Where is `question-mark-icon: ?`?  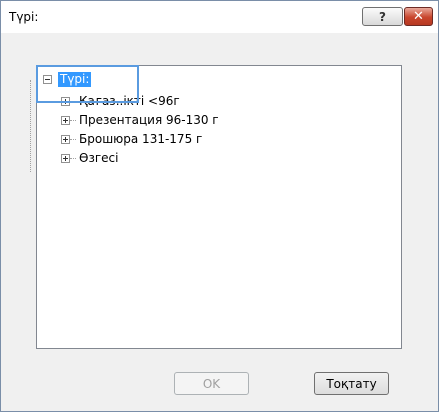
question-mark-icon: ? is located at coordinates (382, 16).